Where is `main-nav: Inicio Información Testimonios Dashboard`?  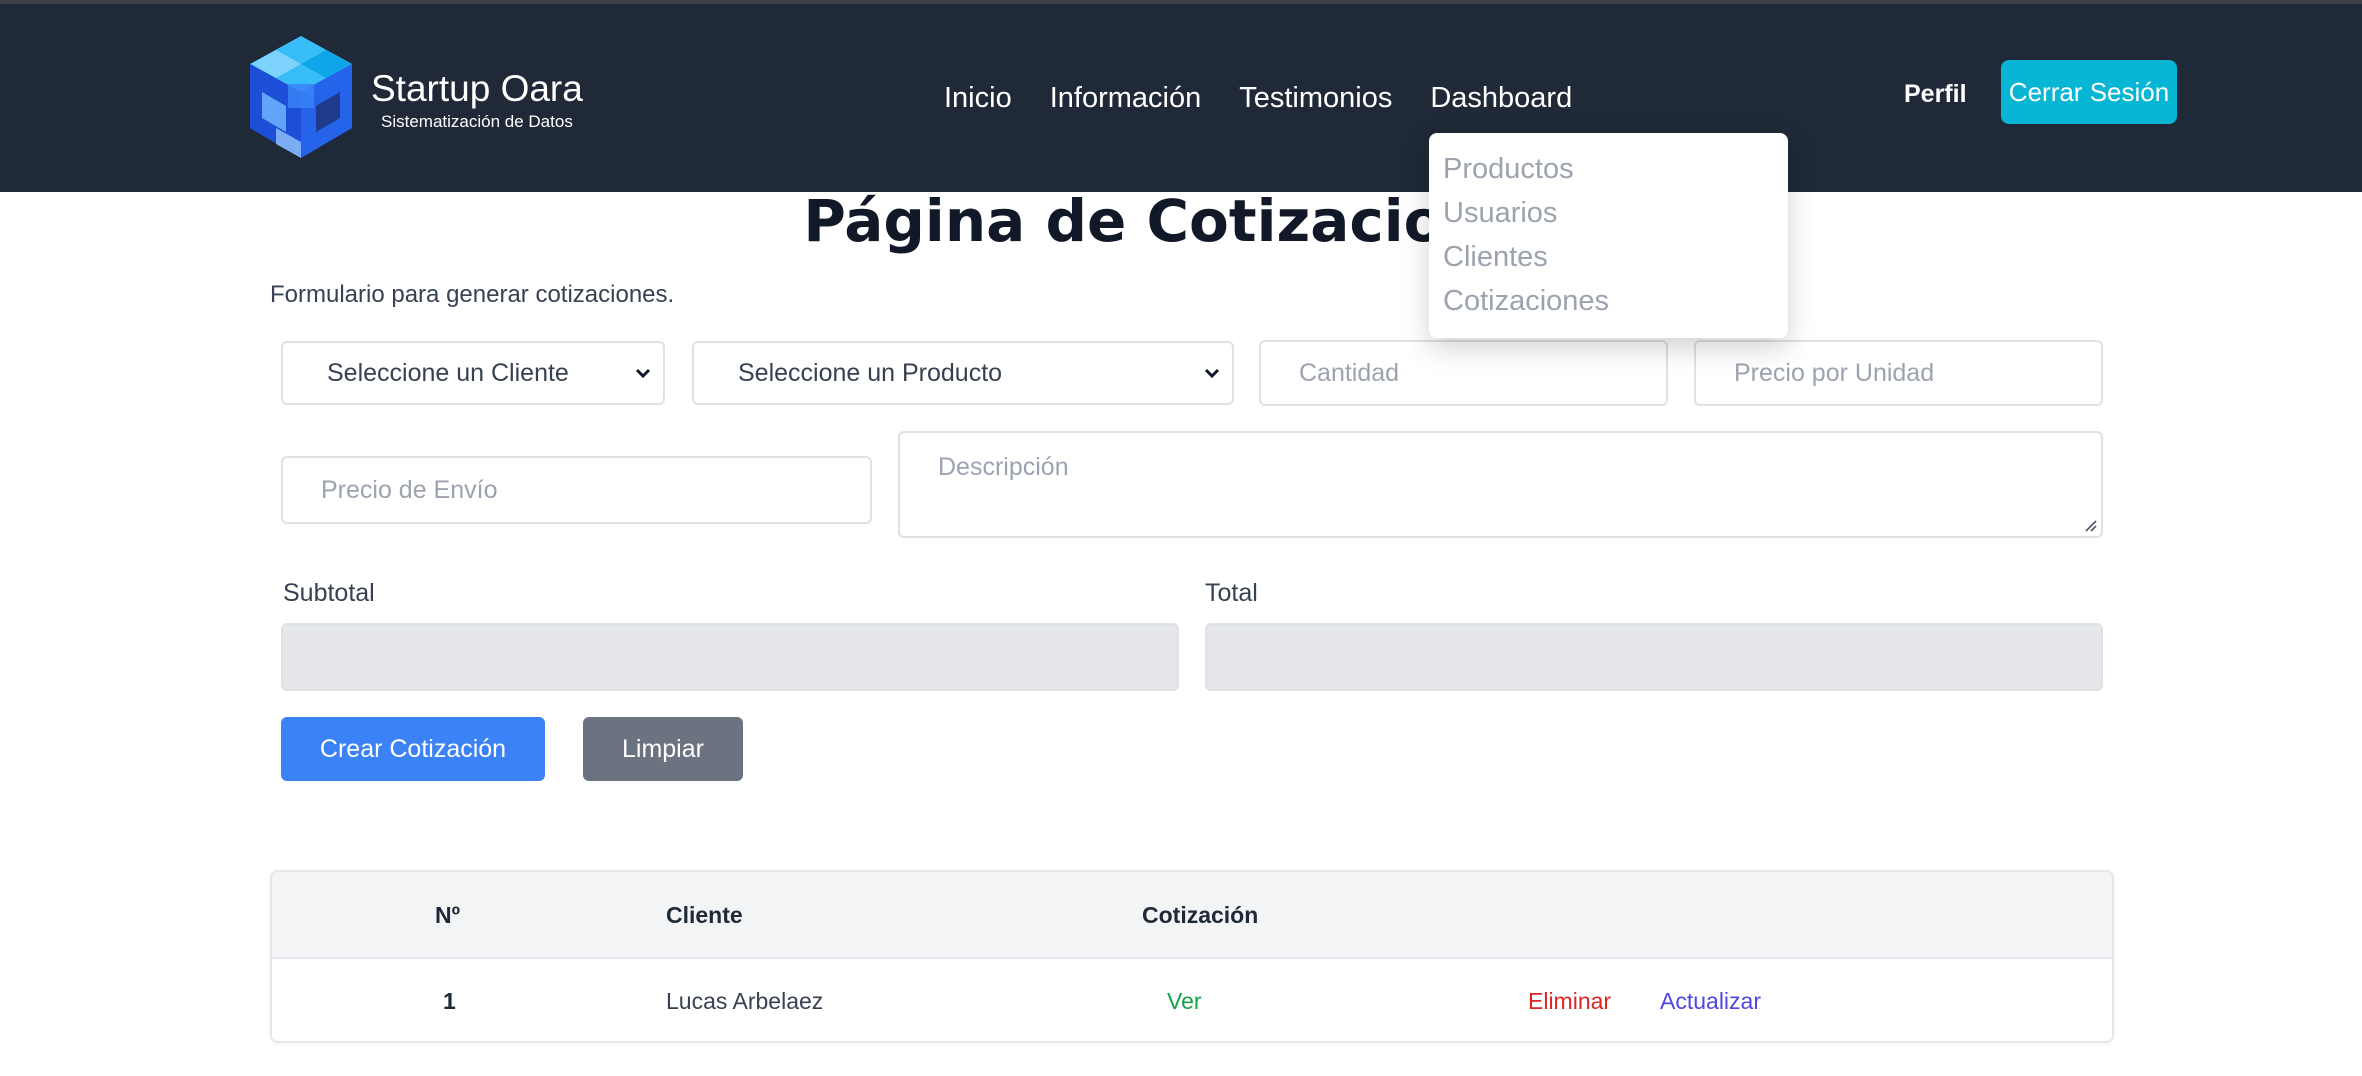
main-nav: Inicio Información Testimonios Dashboard is located at coordinates (1277, 104).